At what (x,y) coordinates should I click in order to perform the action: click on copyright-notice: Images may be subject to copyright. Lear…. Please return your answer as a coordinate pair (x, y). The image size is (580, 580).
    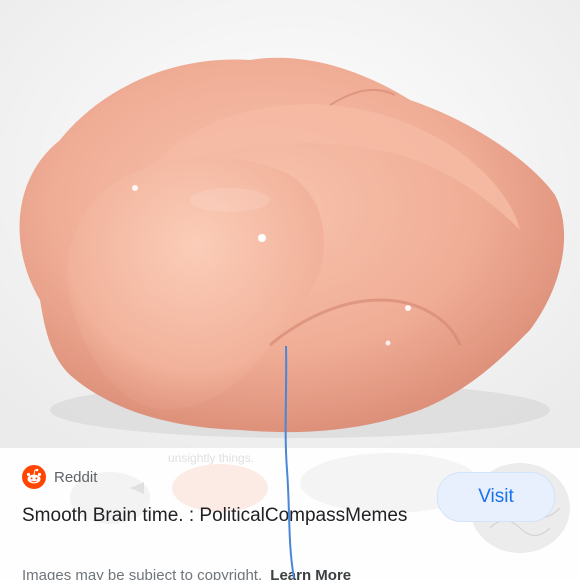
    Looking at the image, I should click on (186, 573).